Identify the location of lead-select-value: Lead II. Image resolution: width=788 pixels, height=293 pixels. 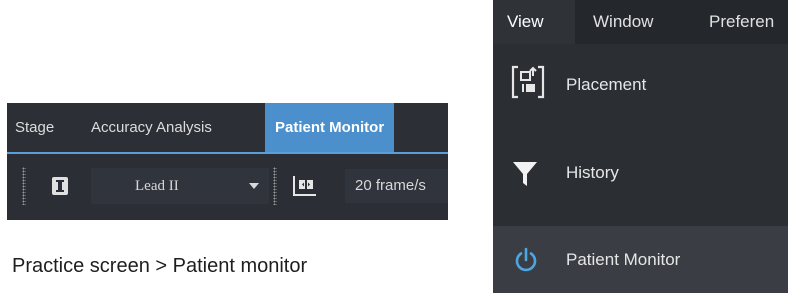
(157, 186).